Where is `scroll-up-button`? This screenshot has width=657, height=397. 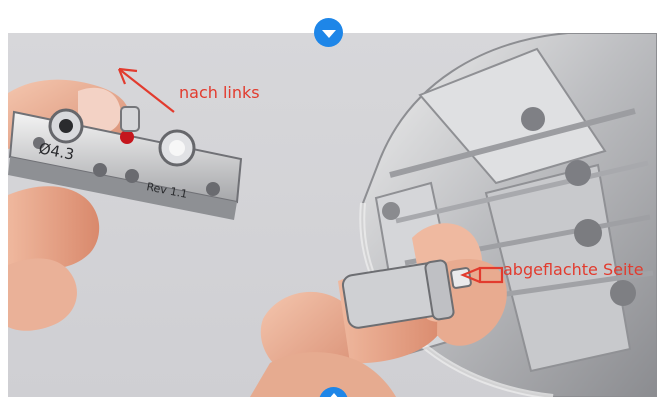
scroll-up-button is located at coordinates (328, 32).